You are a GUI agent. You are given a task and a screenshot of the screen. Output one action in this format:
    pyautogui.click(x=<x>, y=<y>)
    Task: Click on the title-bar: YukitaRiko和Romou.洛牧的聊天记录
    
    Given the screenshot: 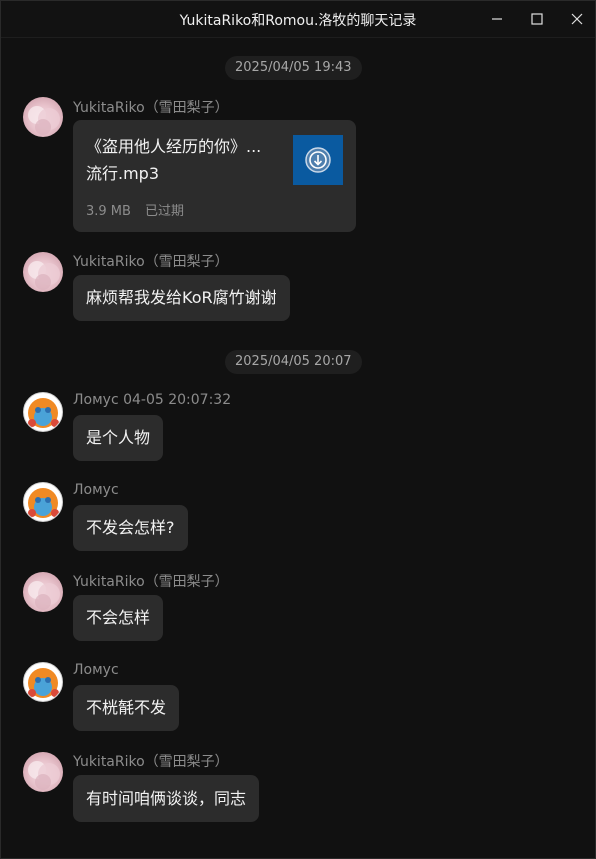 What is the action you would take?
    pyautogui.click(x=298, y=19)
    